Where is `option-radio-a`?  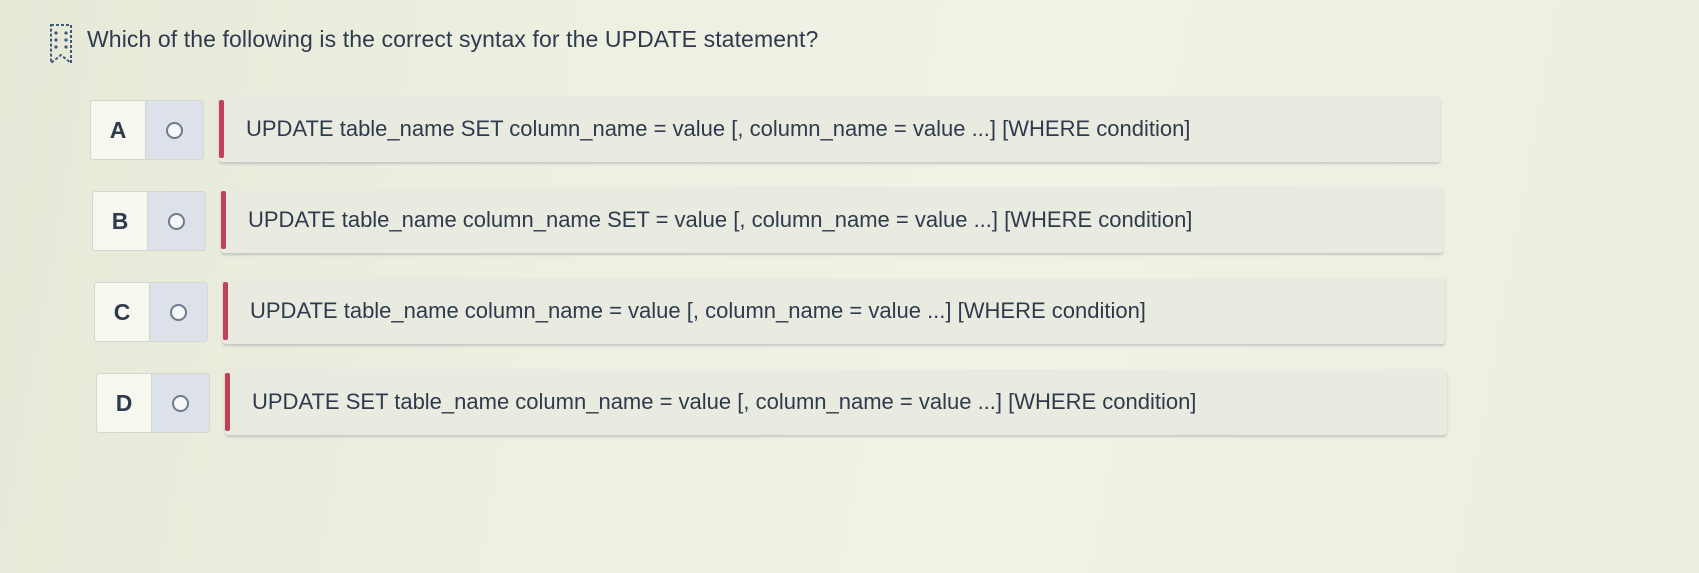
option-radio-a is located at coordinates (175, 130).